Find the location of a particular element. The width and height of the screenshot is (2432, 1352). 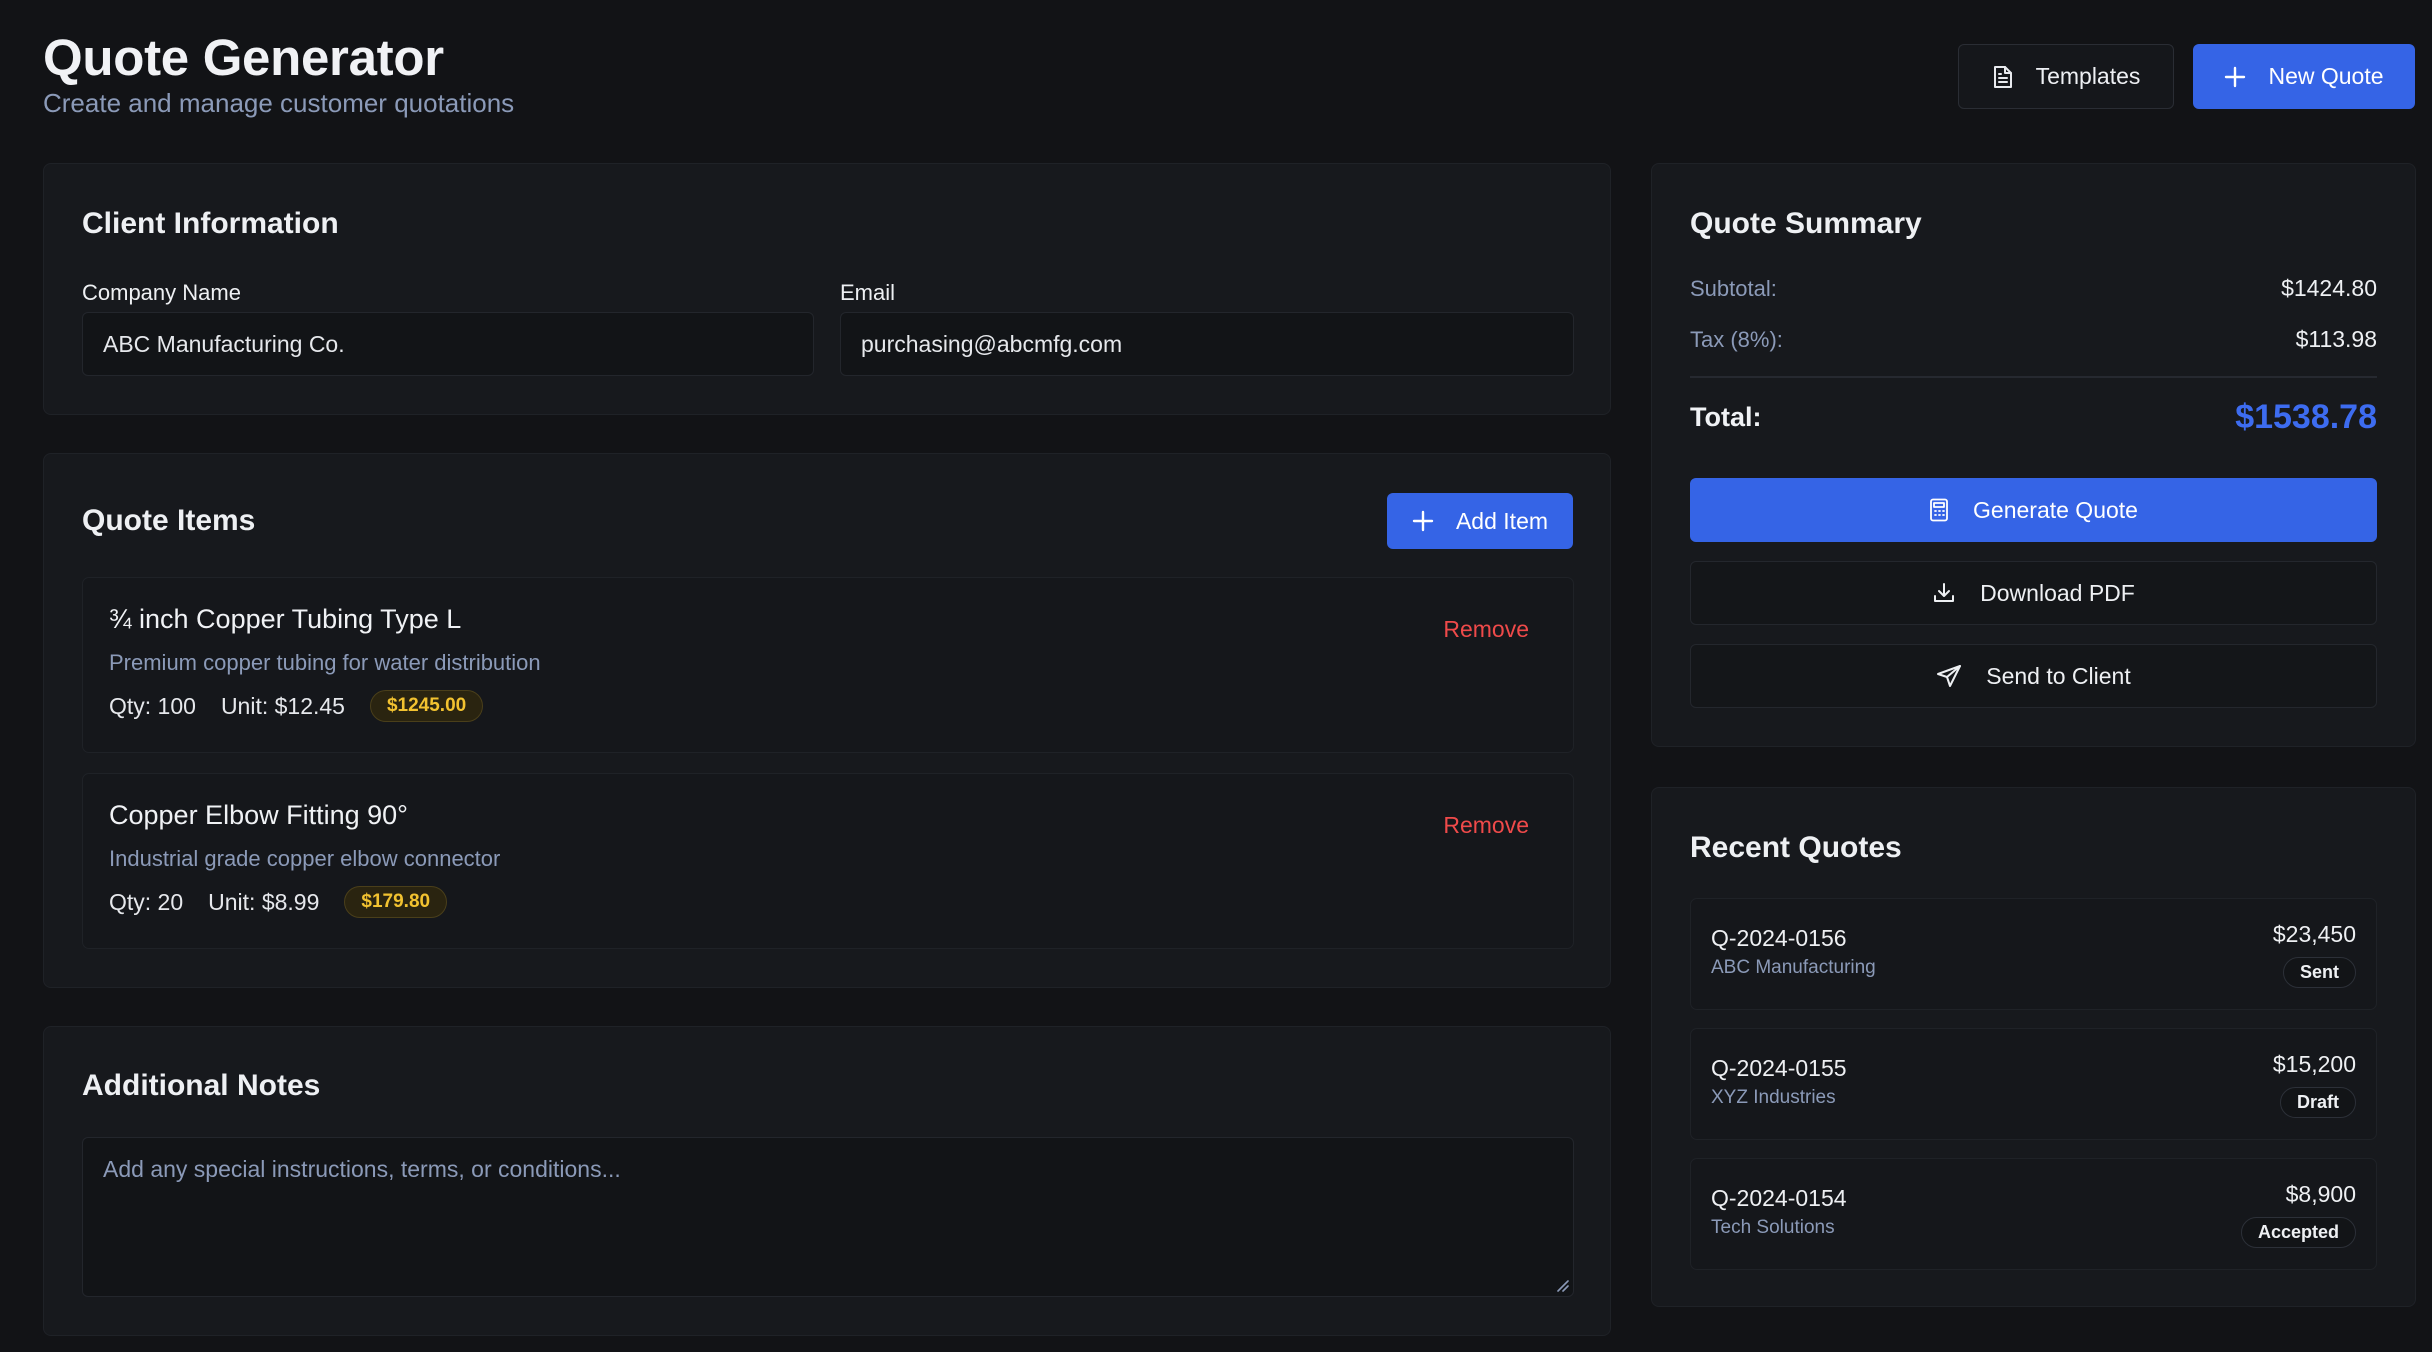

quote-summary-title: Quote Summary is located at coordinates (1806, 223).